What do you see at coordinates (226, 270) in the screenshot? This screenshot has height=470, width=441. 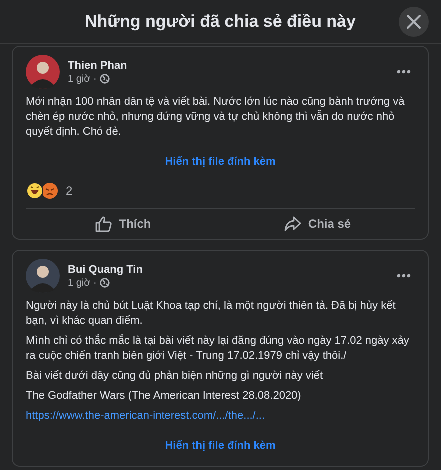 I see `author-name: Bui Quang Tin` at bounding box center [226, 270].